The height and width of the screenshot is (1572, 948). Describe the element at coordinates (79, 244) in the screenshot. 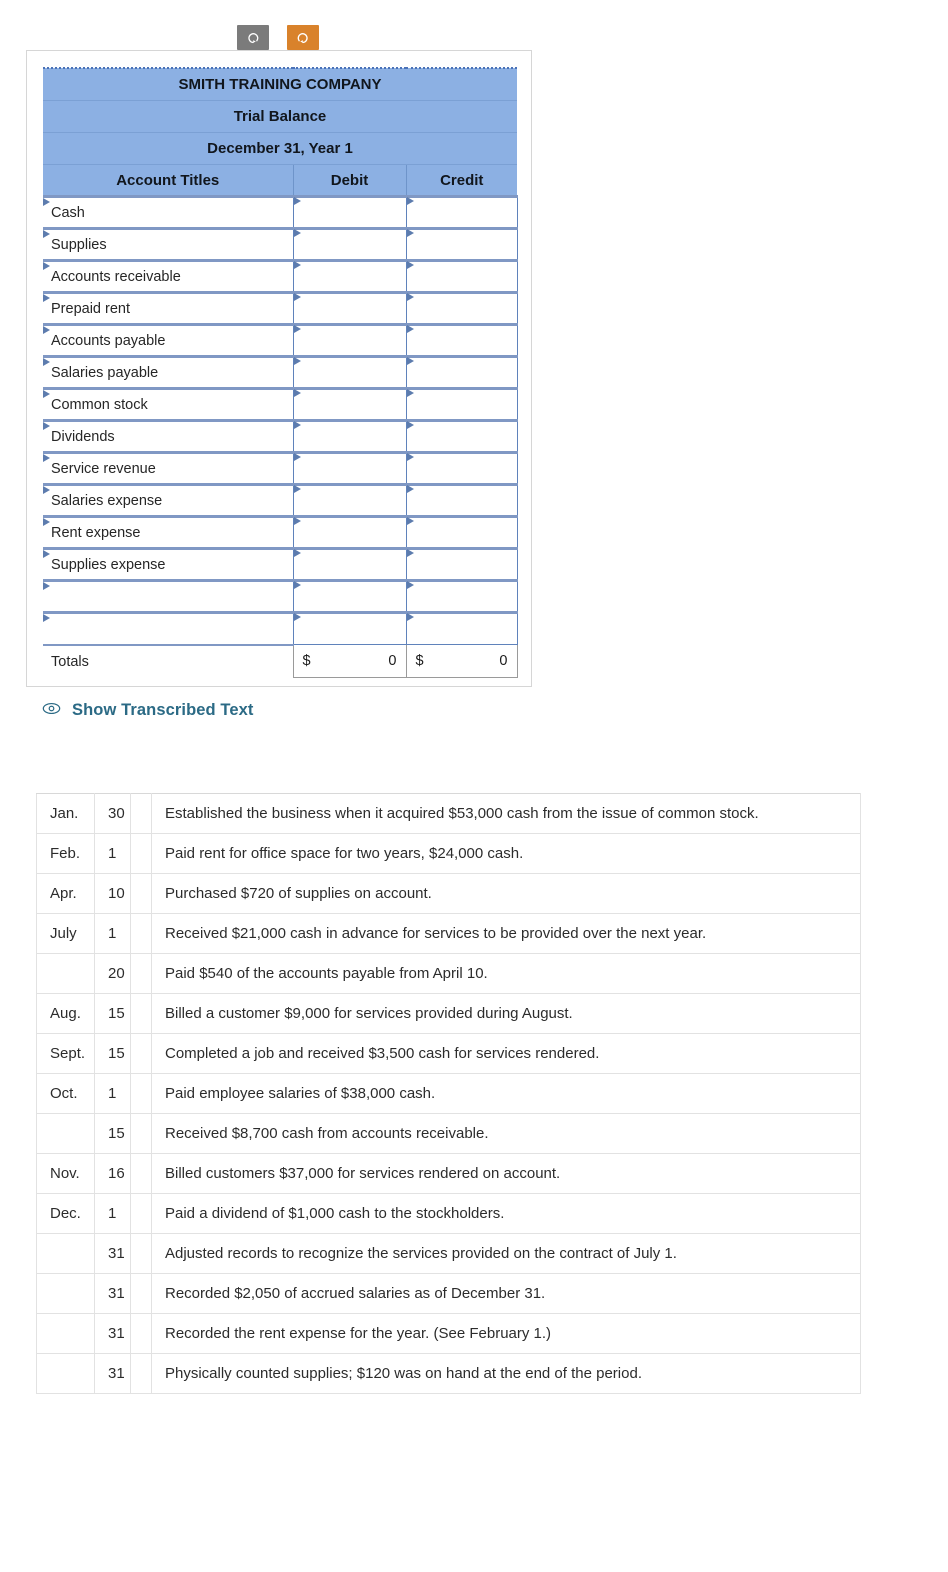

I see `account-title-text: Supplies` at that location.